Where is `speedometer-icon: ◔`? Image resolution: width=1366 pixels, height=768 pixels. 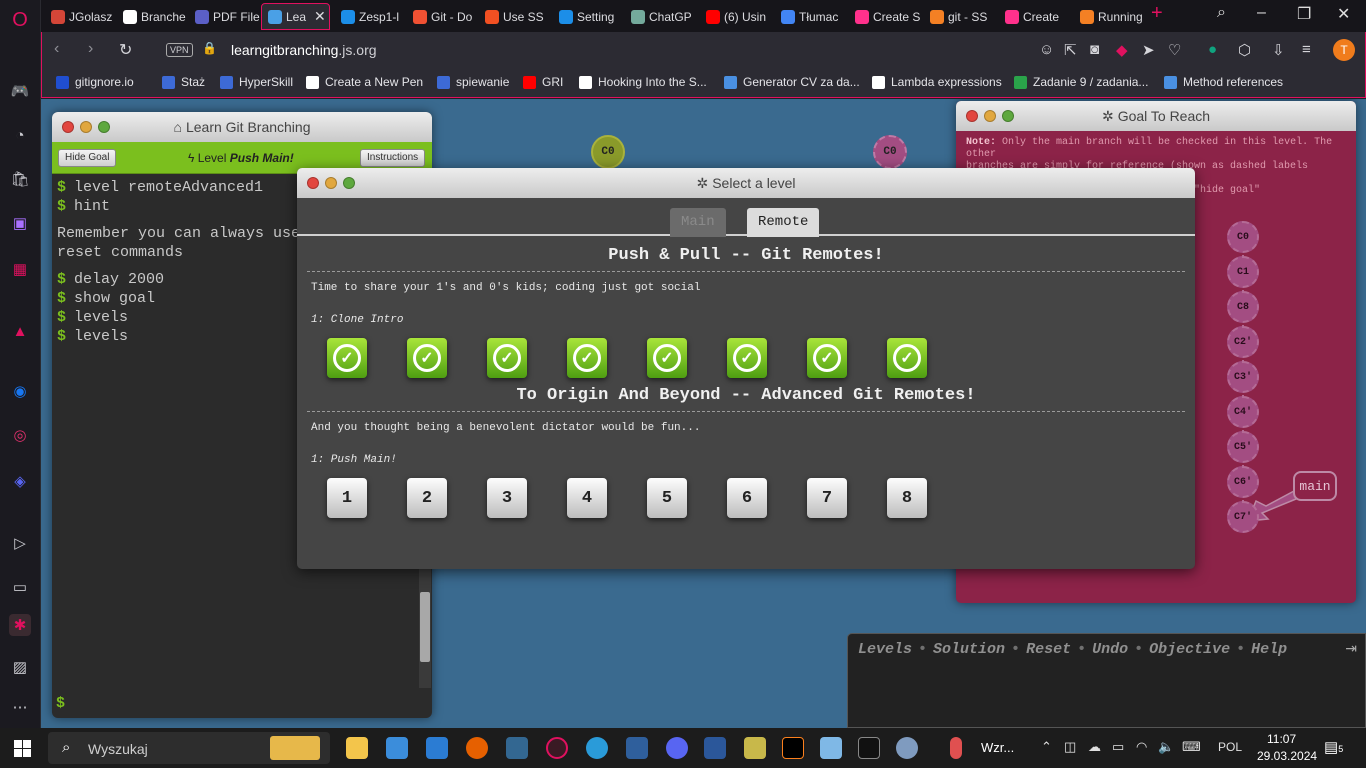 speedometer-icon: ◔ is located at coordinates (20, 135).